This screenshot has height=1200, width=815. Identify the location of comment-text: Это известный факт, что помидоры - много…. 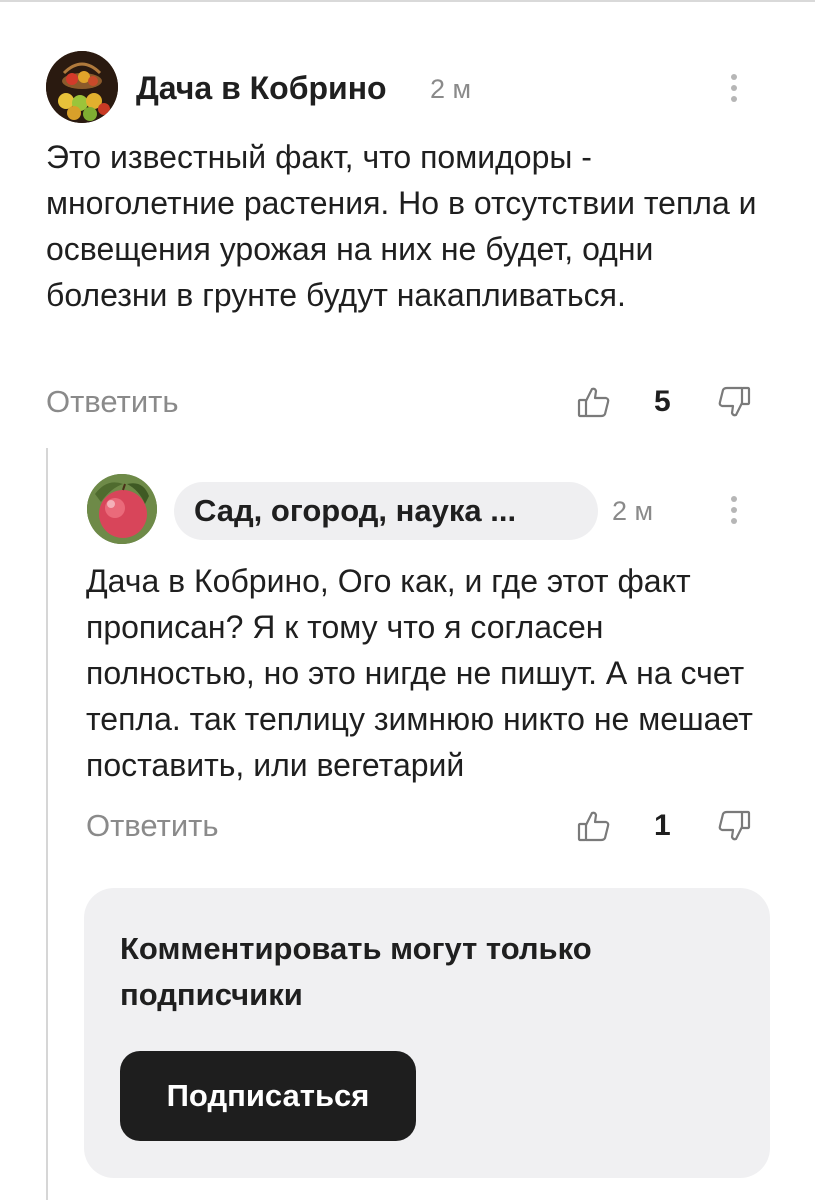
(401, 226).